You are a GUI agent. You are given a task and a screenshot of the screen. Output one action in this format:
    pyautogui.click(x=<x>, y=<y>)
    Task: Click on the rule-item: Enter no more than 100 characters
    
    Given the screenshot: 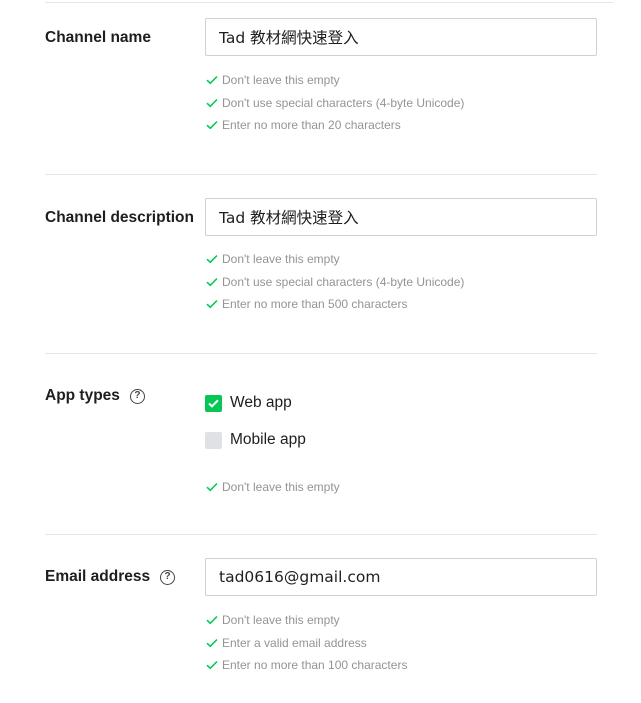 What is the action you would take?
    pyautogui.click(x=306, y=665)
    